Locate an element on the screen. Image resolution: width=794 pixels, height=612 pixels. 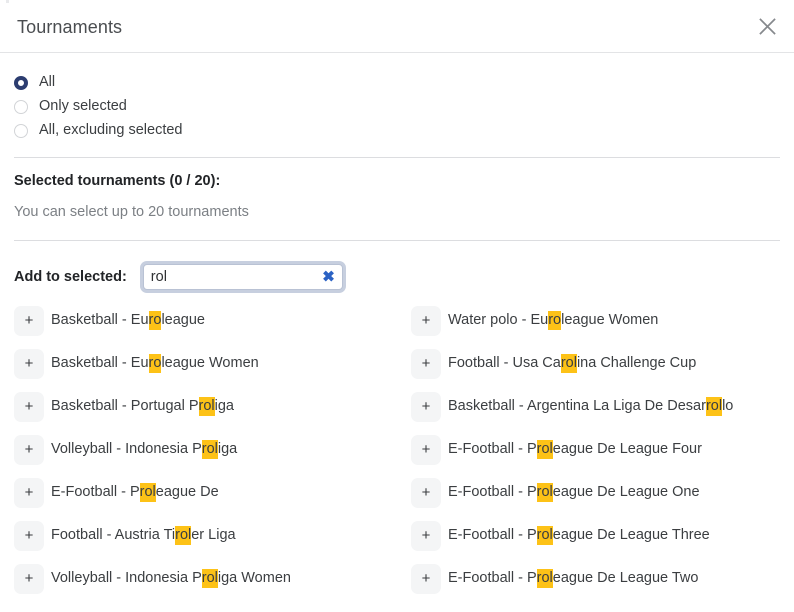
radio-label-all-excluding-selected: All, excluding selected is located at coordinates (111, 130).